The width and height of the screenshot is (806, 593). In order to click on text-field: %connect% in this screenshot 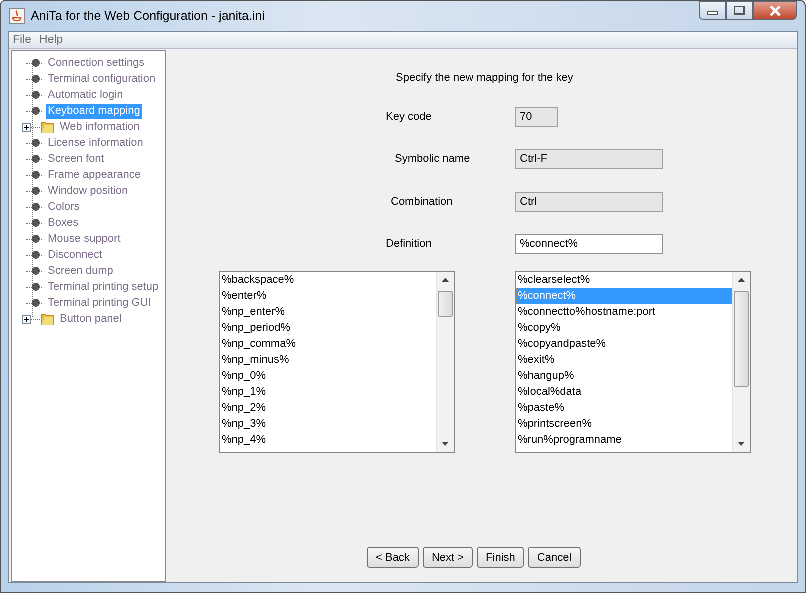, I will do `click(589, 244)`.